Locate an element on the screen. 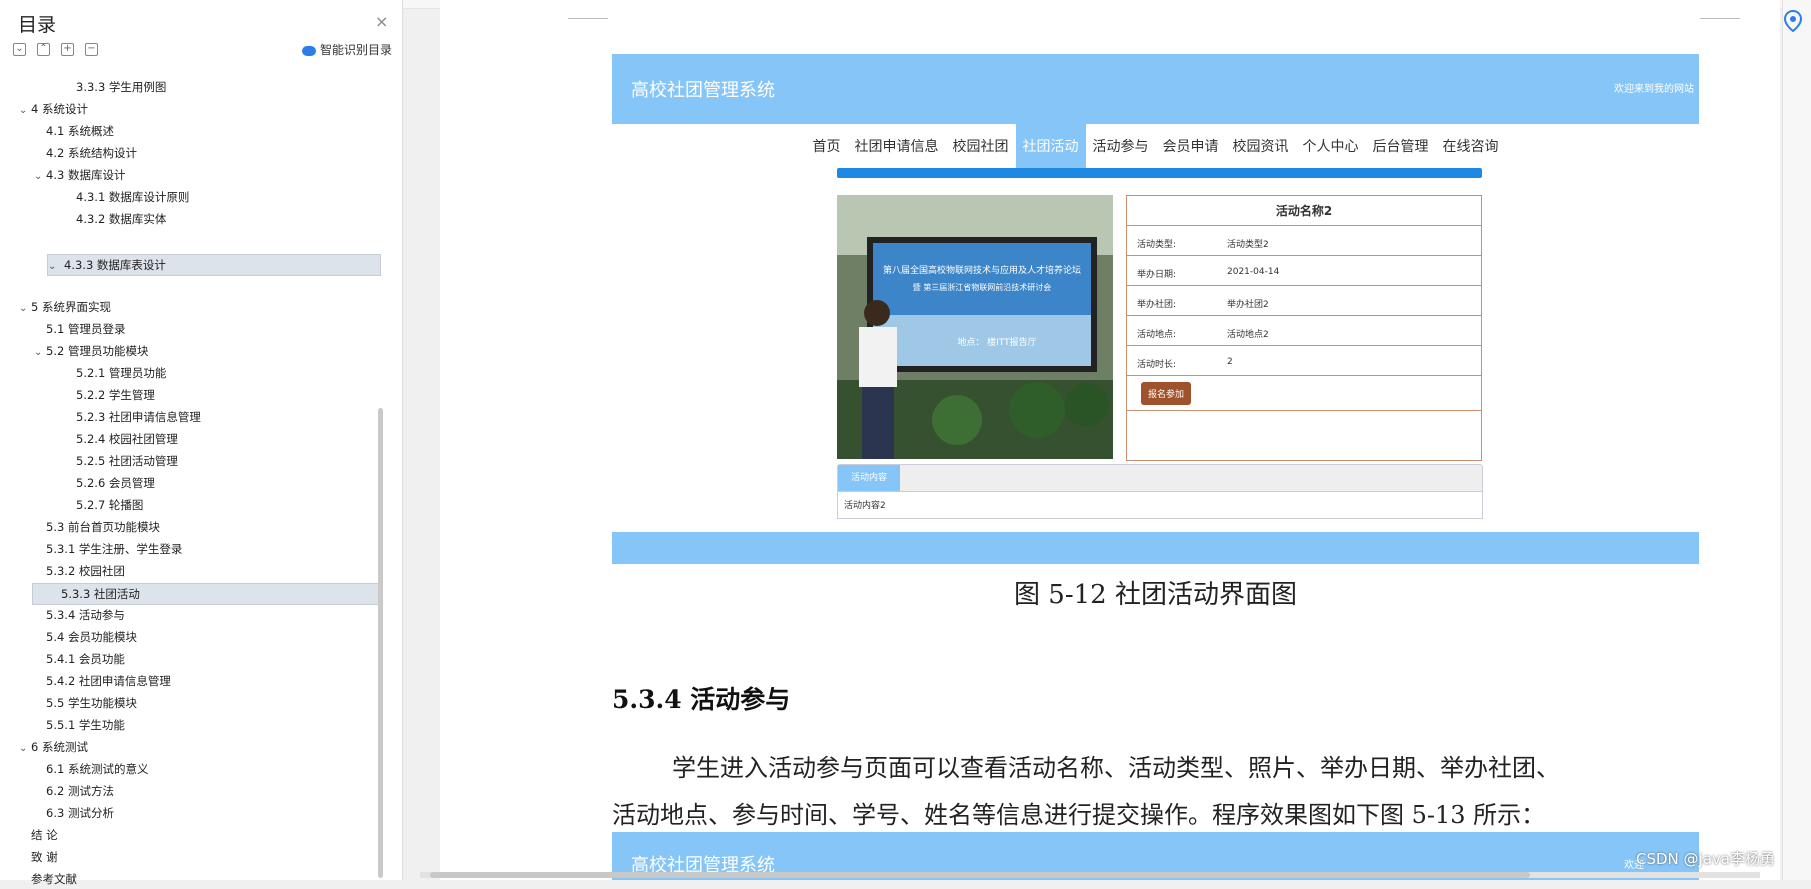 The height and width of the screenshot is (889, 1811). toc-item: ⌄ 5.2 管理员功能模块 is located at coordinates (91, 351).